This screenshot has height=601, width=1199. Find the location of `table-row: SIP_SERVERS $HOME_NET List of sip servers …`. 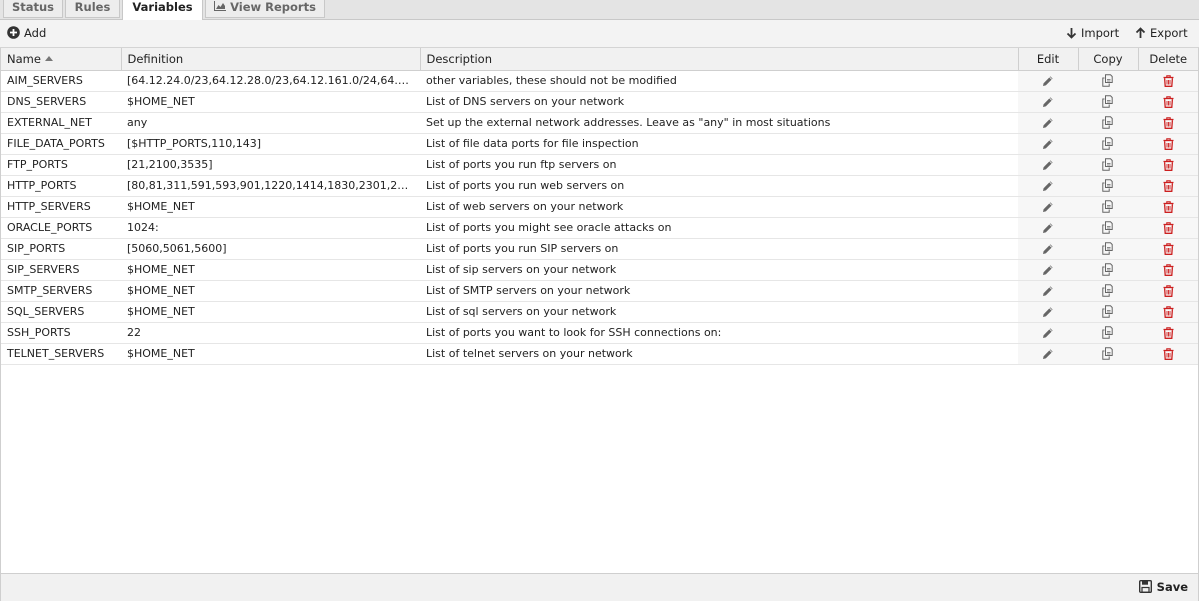

table-row: SIP_SERVERS $HOME_NET List of sip servers … is located at coordinates (599, 270).